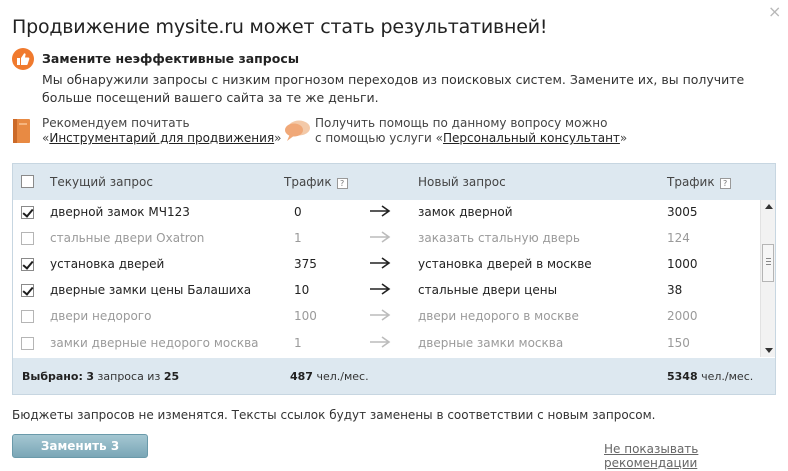 Image resolution: width=788 pixels, height=471 pixels. Describe the element at coordinates (505, 264) in the screenshot. I see `new-query-cell: установка дверей в москве` at that location.